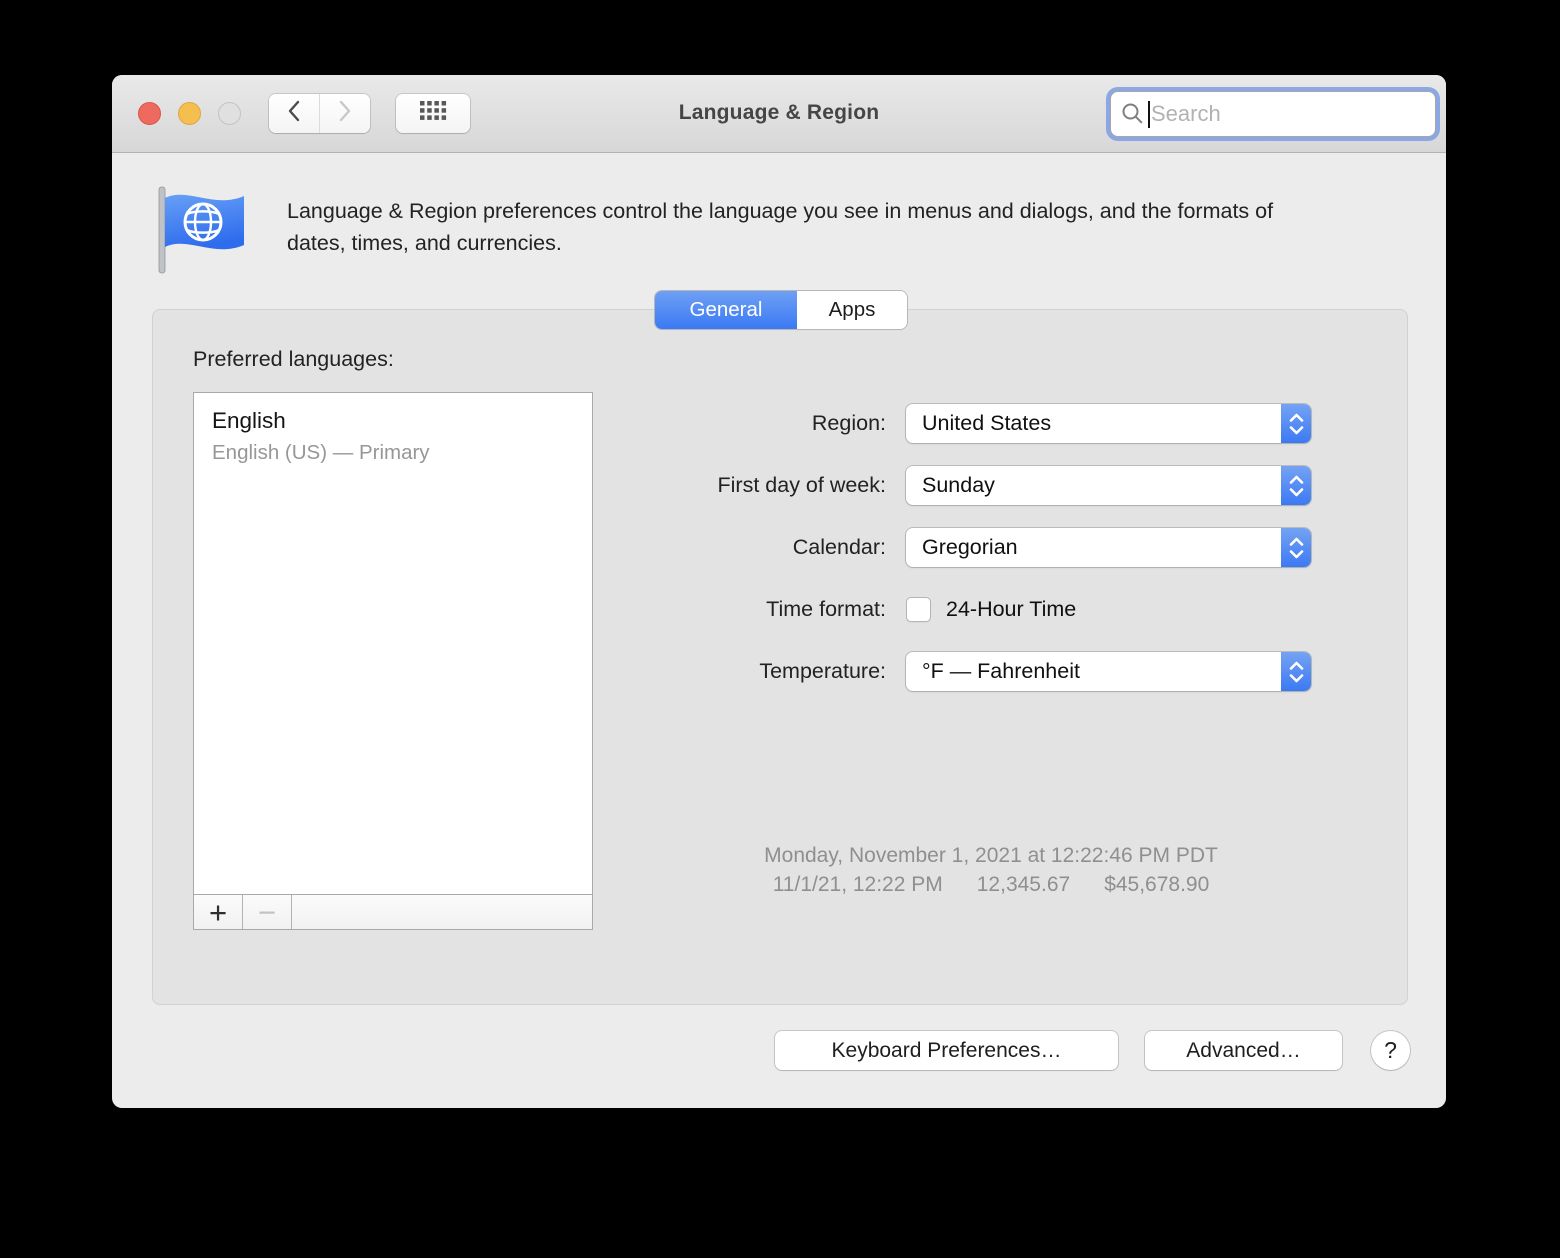 The height and width of the screenshot is (1258, 1560). I want to click on temperature-value: °F — Fahrenheit, so click(1001, 671).